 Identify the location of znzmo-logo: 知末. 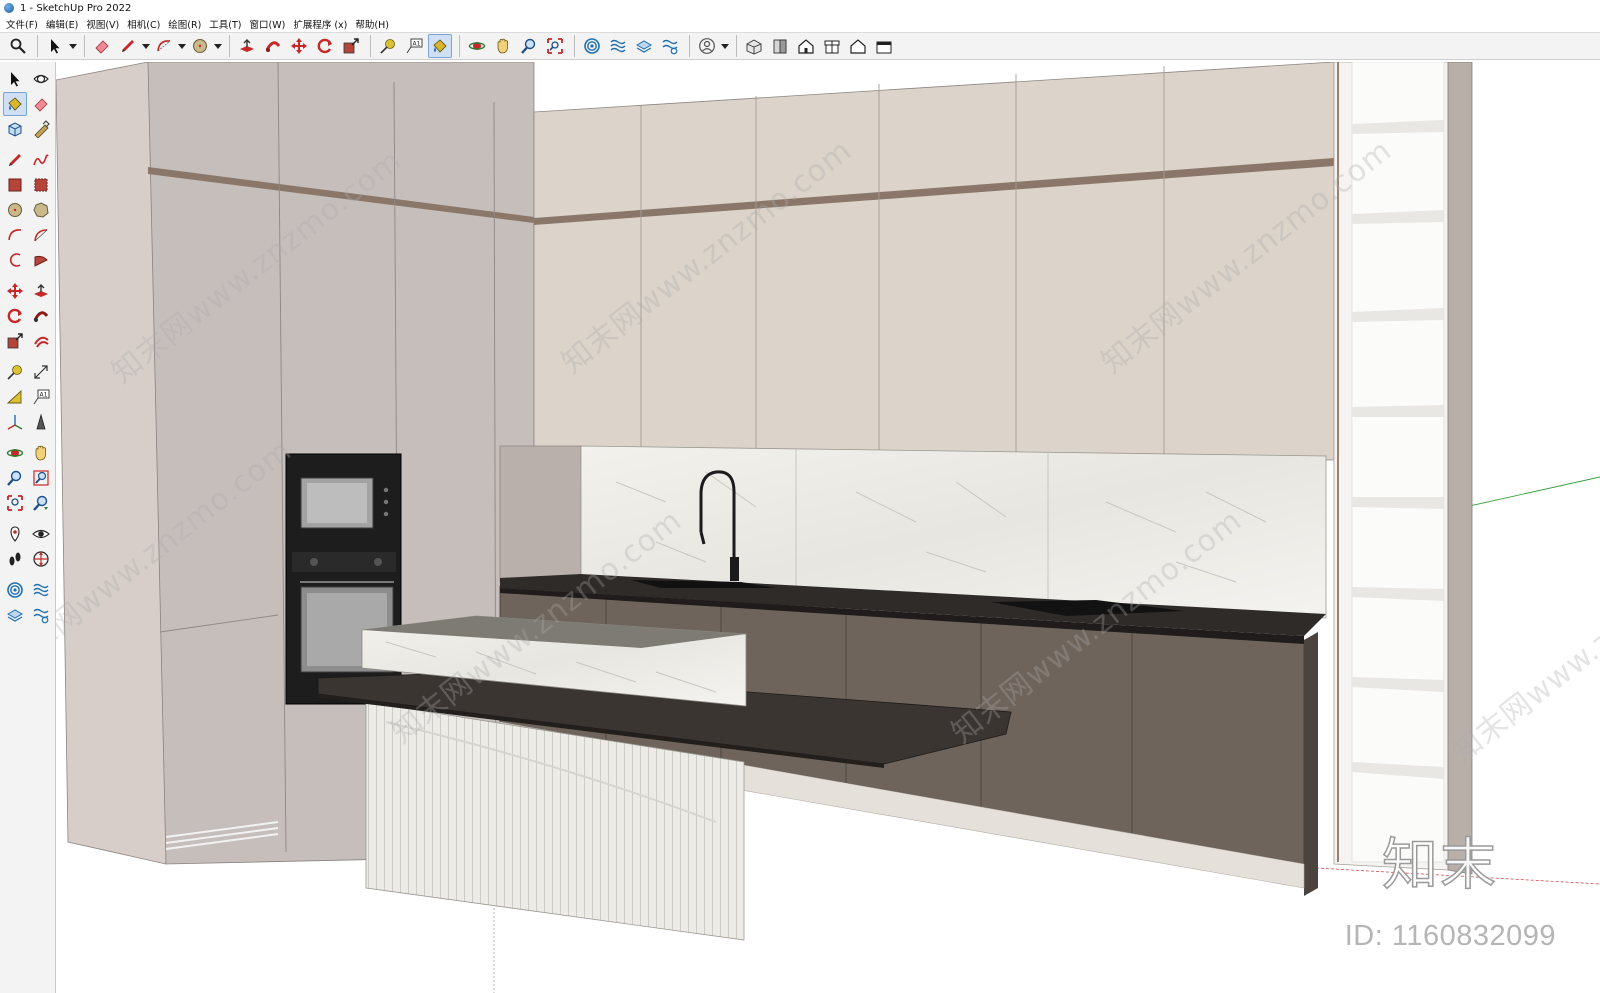
(1439, 865).